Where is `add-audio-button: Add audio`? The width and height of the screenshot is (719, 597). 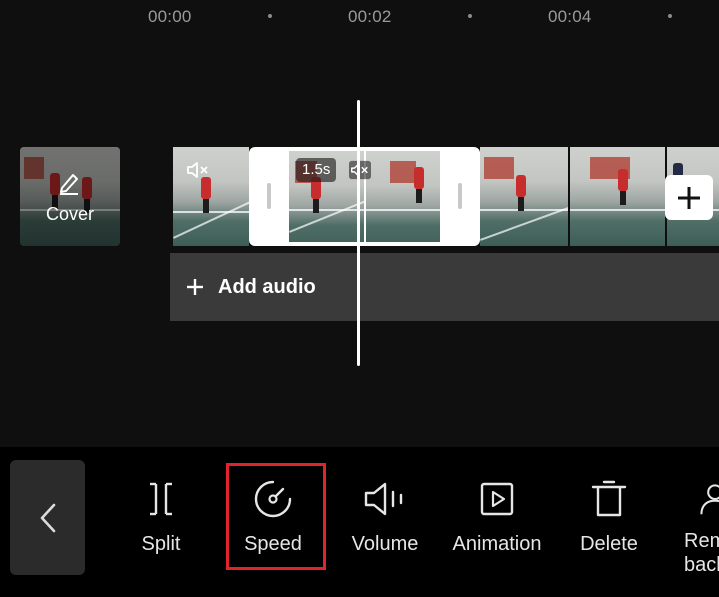
add-audio-button: Add audio is located at coordinates (444, 287).